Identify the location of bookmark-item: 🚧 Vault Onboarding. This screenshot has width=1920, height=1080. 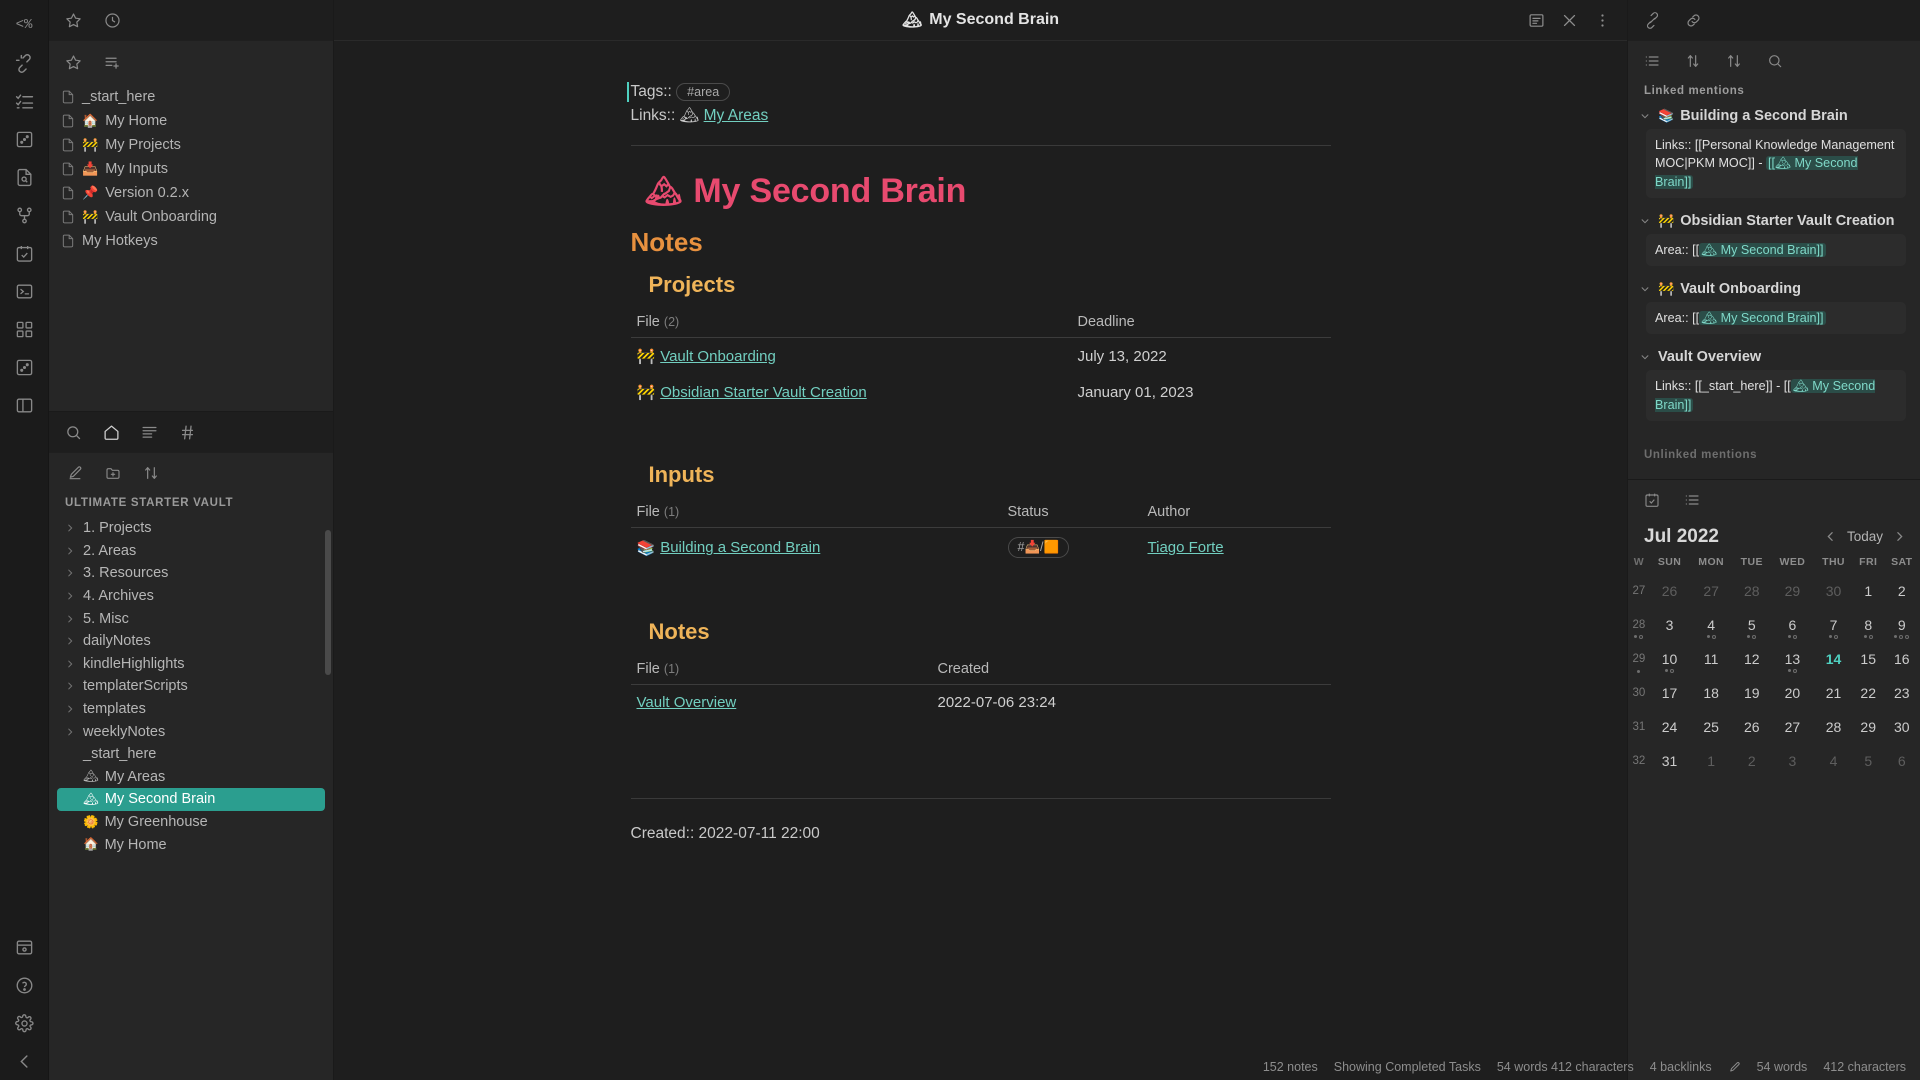
(191, 217).